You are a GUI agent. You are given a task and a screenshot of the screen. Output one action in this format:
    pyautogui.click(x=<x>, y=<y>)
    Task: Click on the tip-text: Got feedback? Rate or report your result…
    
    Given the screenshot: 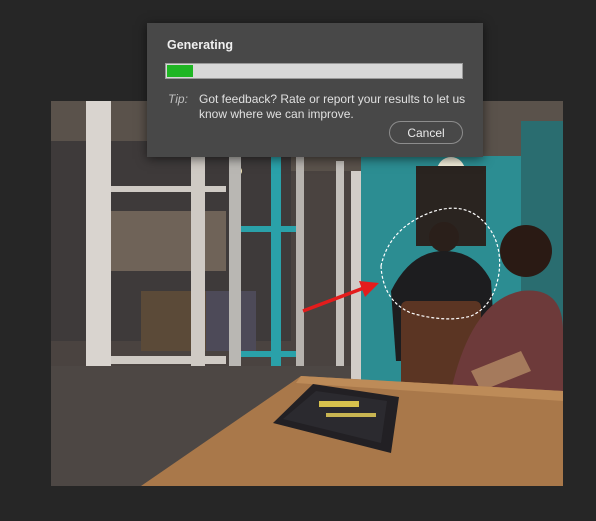 What is the action you would take?
    pyautogui.click(x=332, y=106)
    